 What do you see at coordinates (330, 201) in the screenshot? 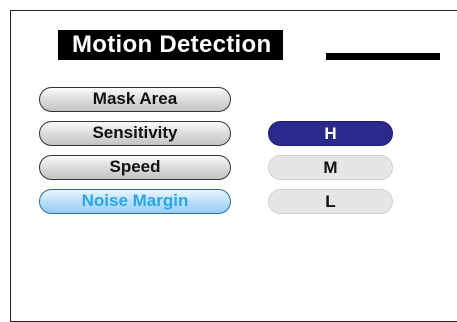
I see `option-low-button: L` at bounding box center [330, 201].